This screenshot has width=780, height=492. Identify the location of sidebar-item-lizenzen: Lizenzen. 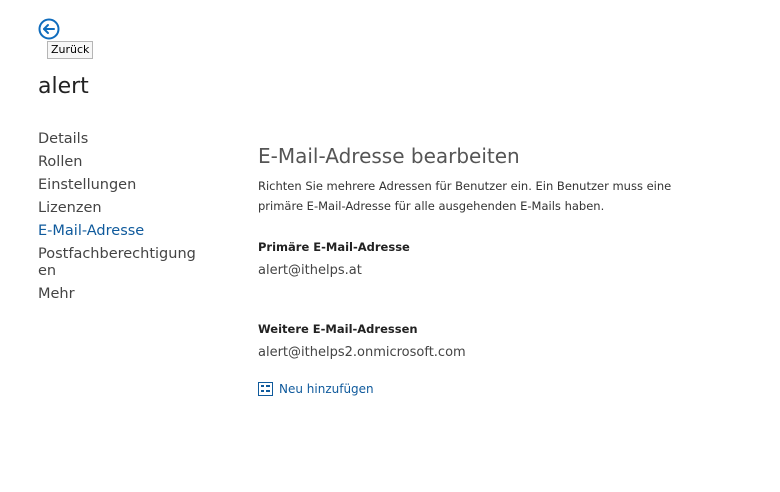
(118, 208).